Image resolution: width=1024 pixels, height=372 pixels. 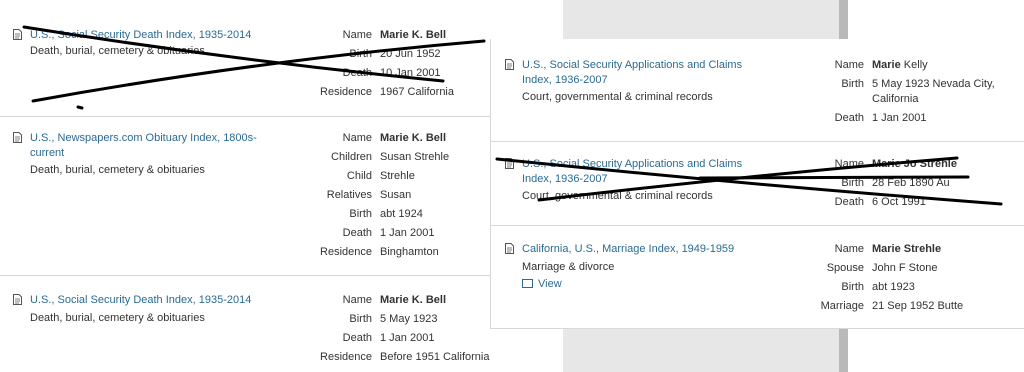 I want to click on field-value-birth: 20 Jun 1952, so click(x=410, y=54).